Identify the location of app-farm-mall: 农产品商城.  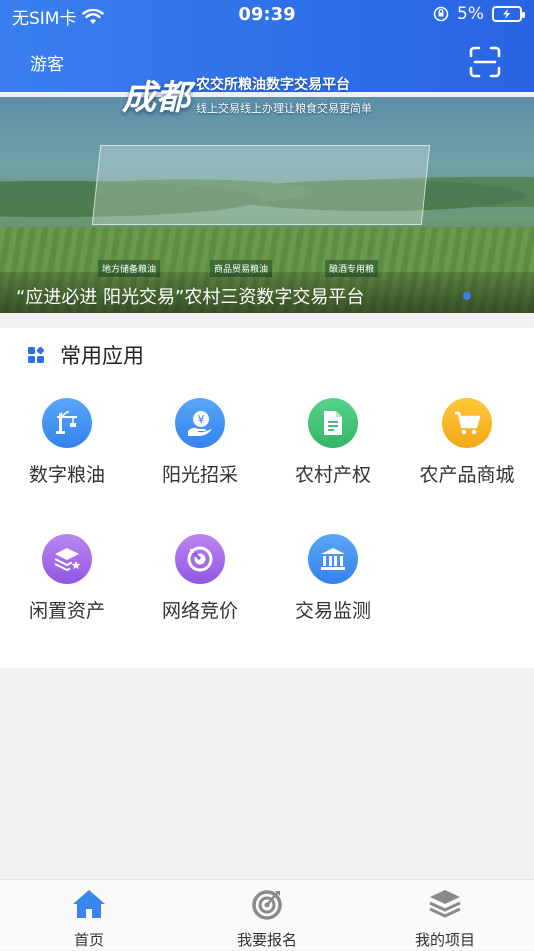
(467, 442).